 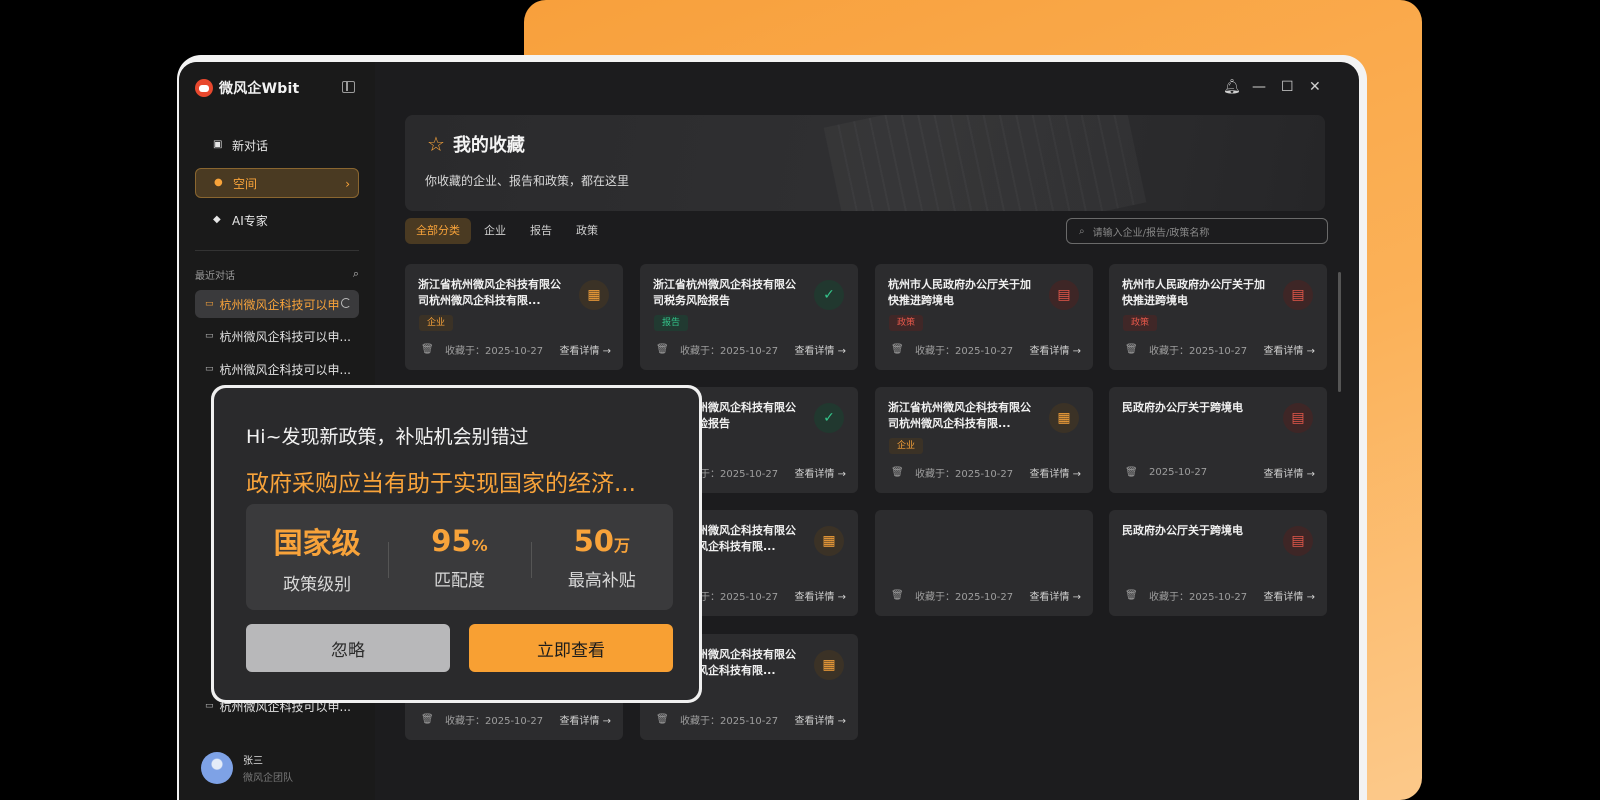 I want to click on stat-value: 95%, so click(x=459, y=540).